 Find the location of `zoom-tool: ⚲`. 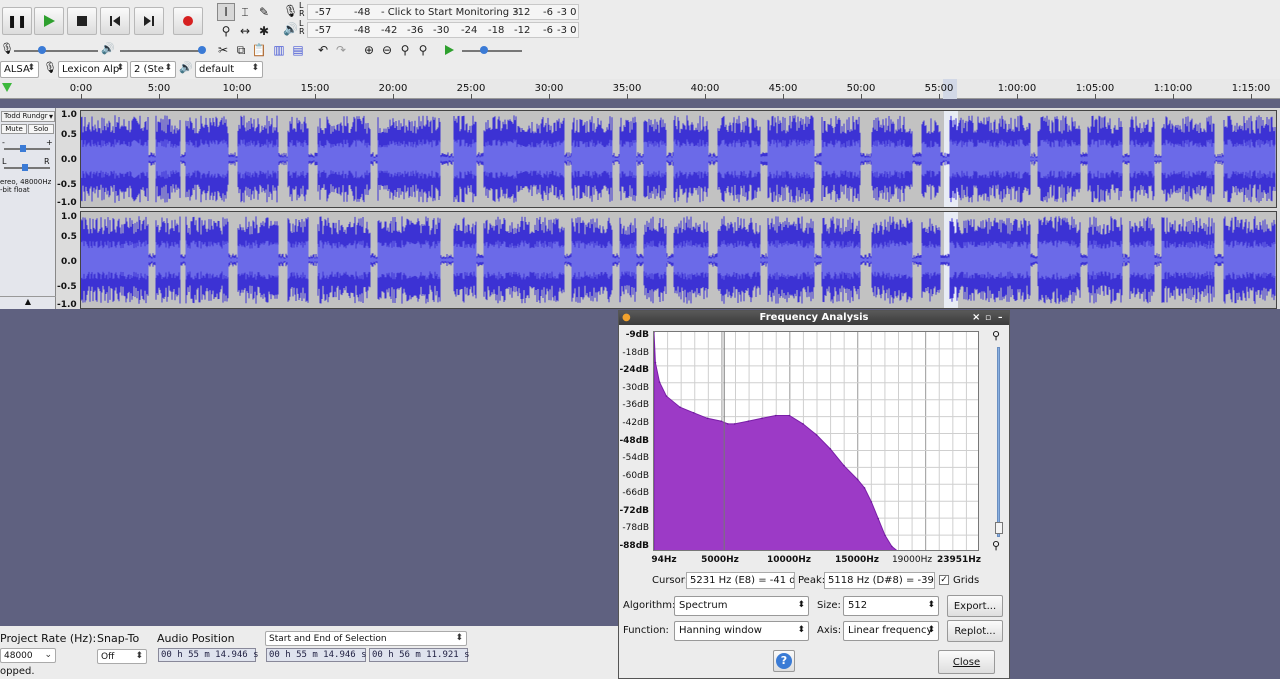

zoom-tool: ⚲ is located at coordinates (226, 31).